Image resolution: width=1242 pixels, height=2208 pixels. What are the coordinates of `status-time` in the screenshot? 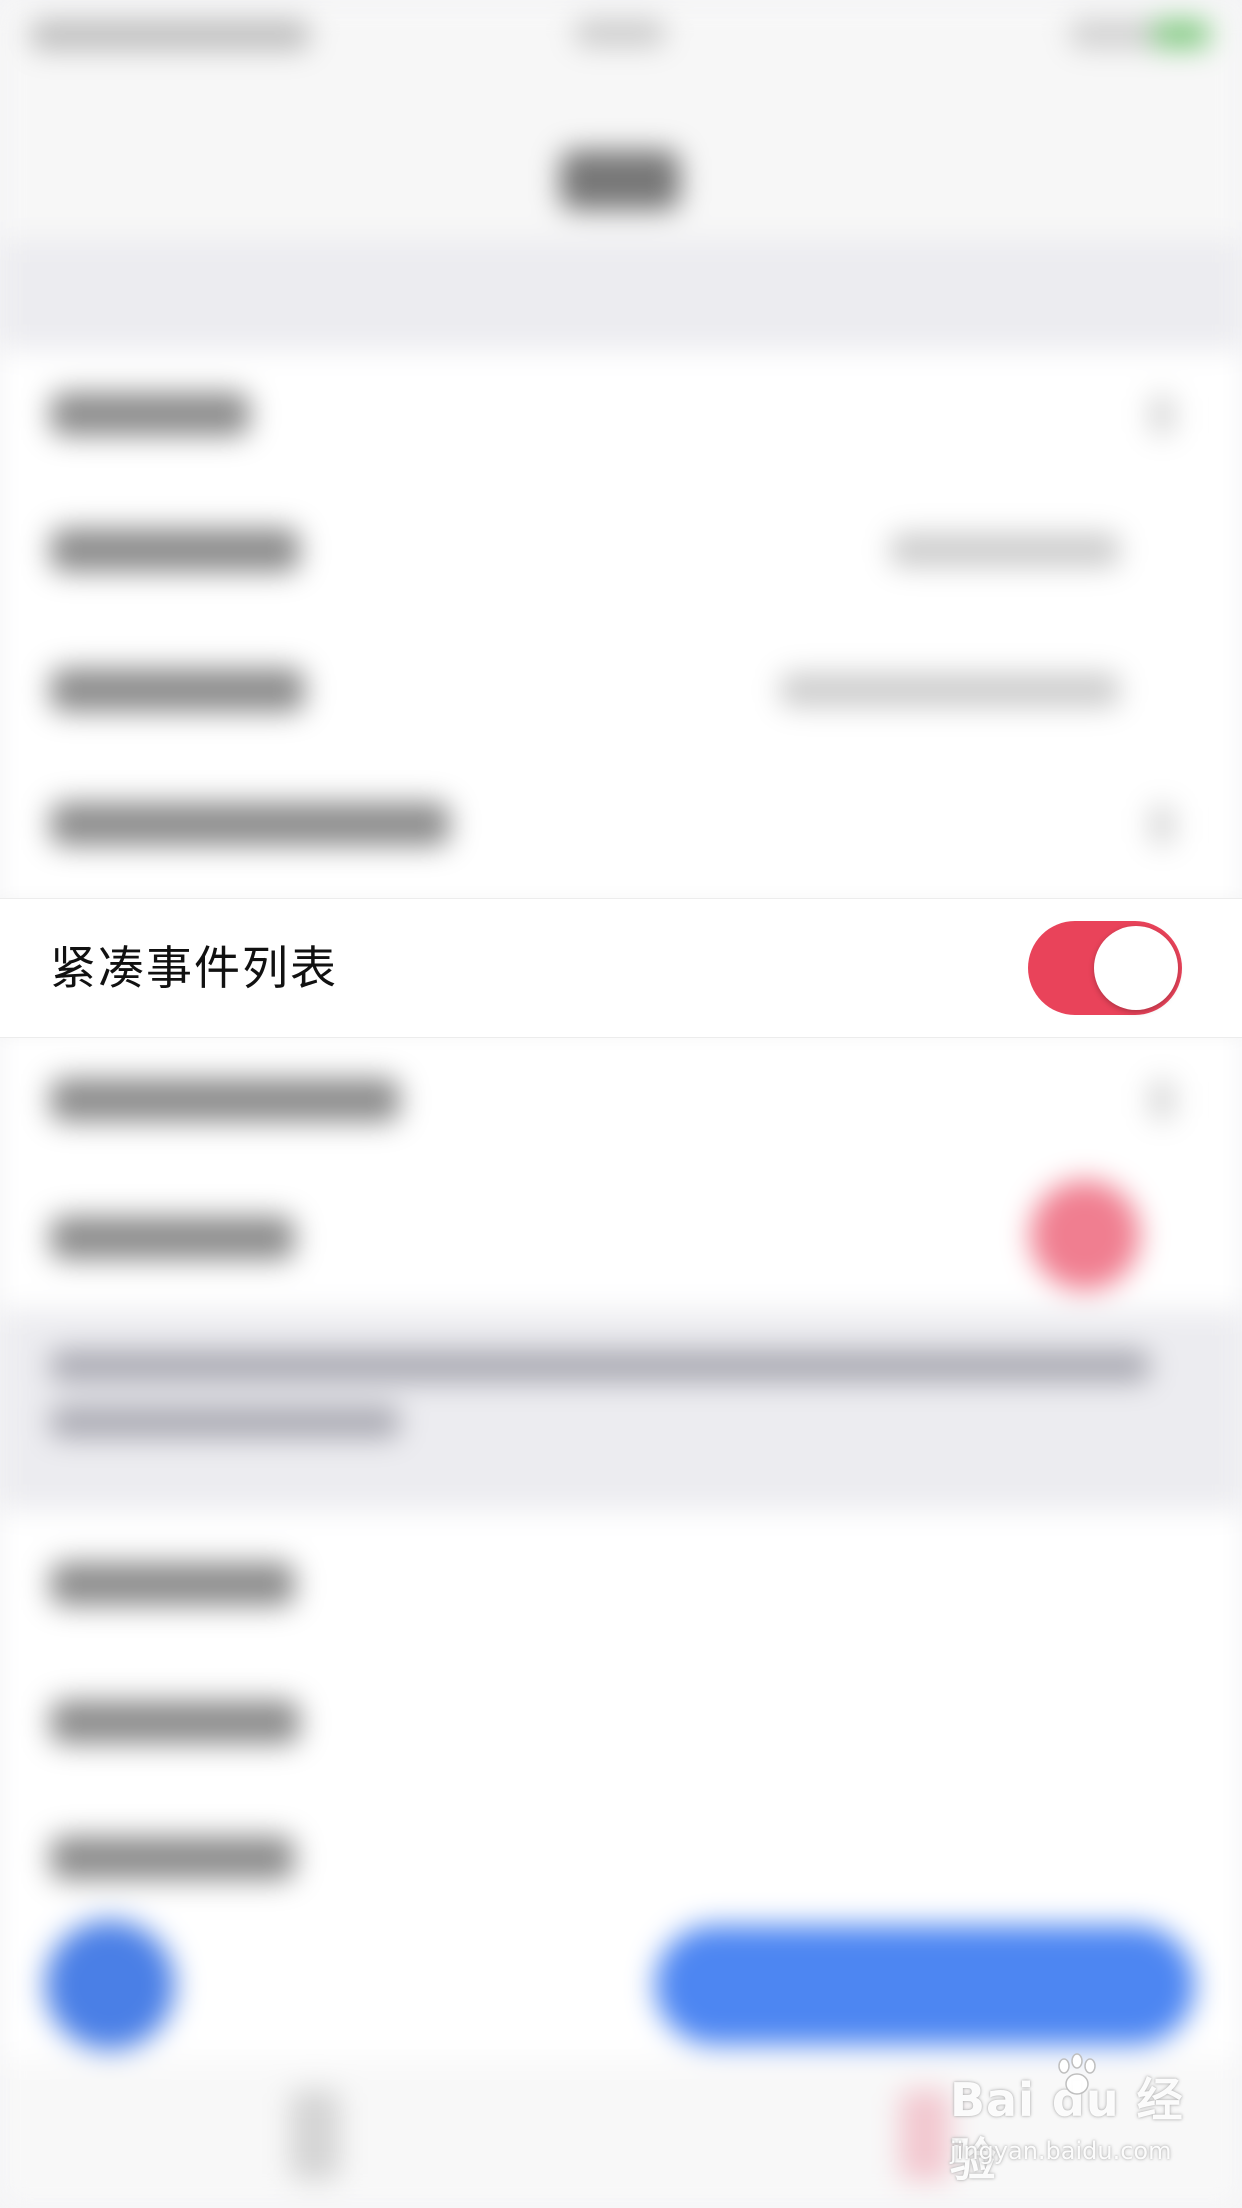 It's located at (620, 33).